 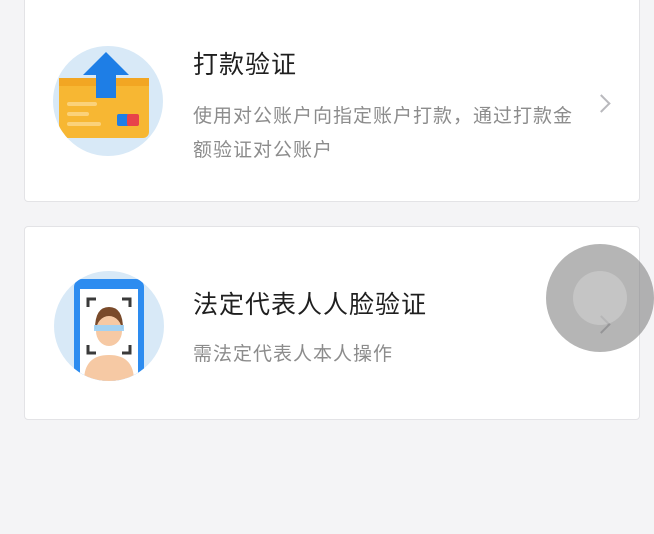 I want to click on touch-indicator, so click(x=600, y=298).